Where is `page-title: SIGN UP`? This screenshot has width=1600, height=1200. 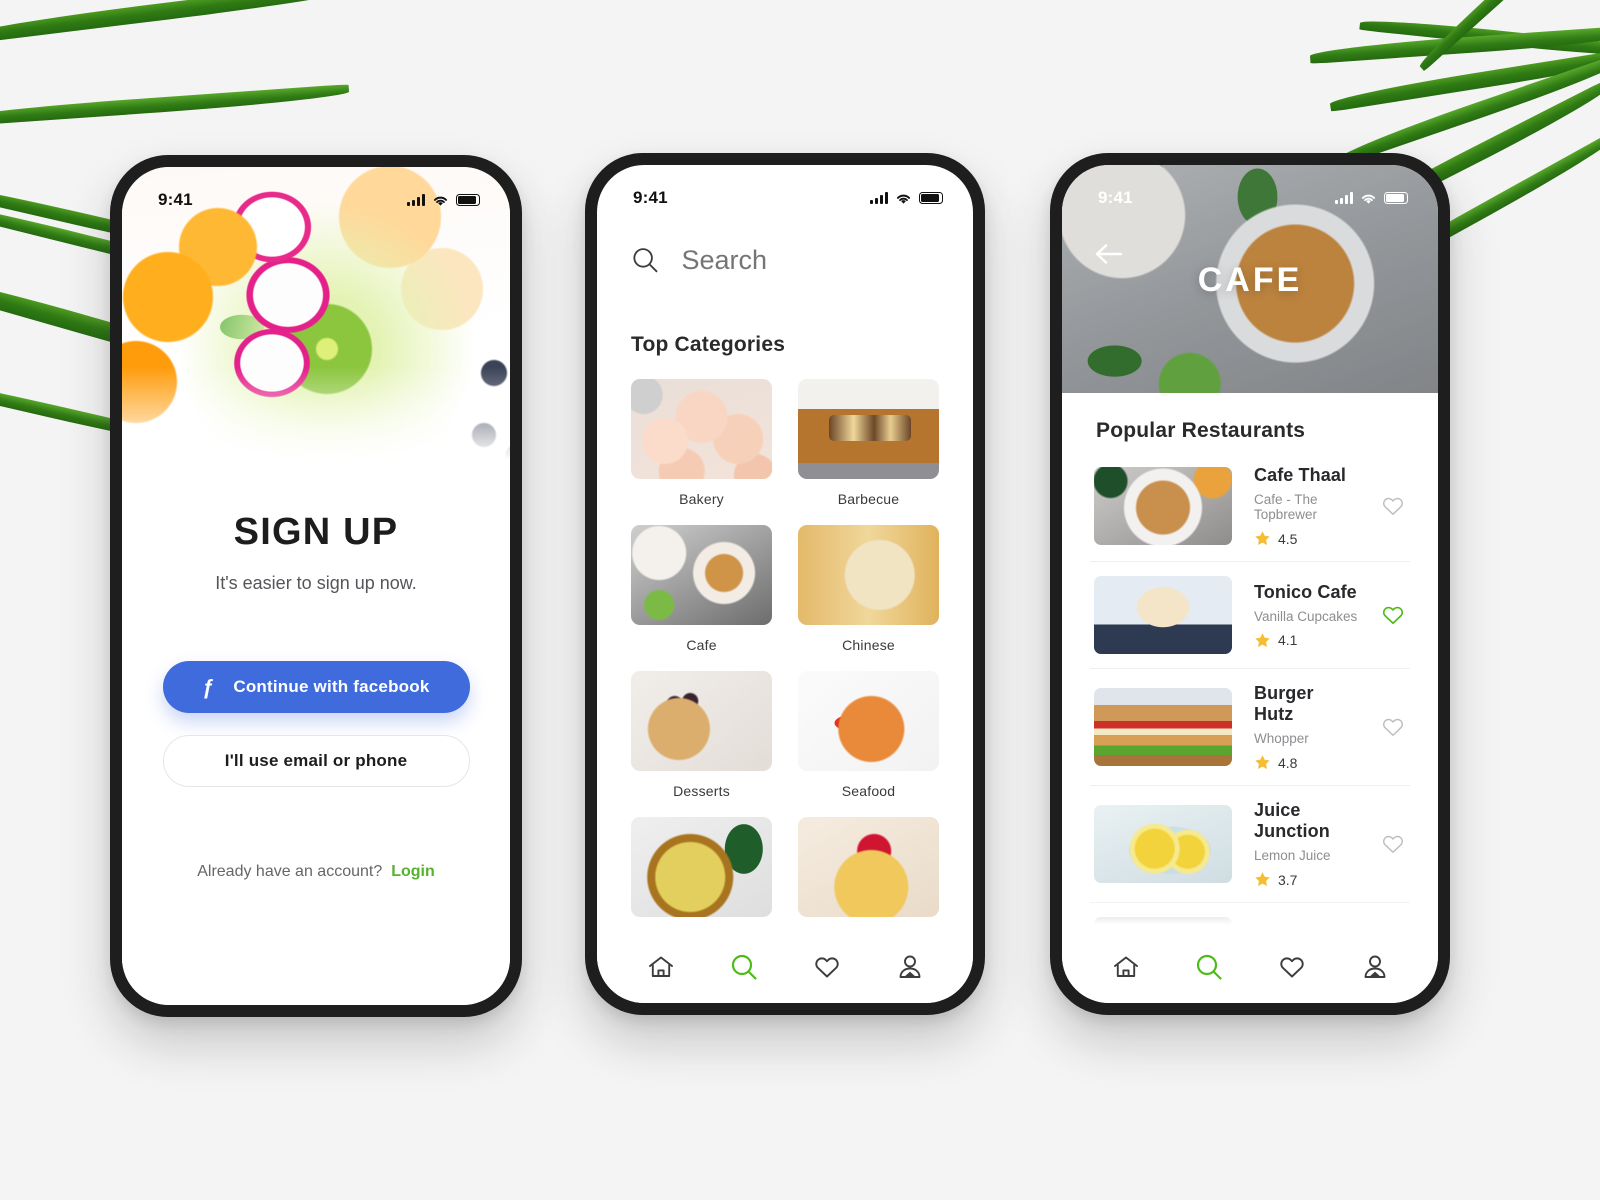
page-title: SIGN UP is located at coordinates (316, 532).